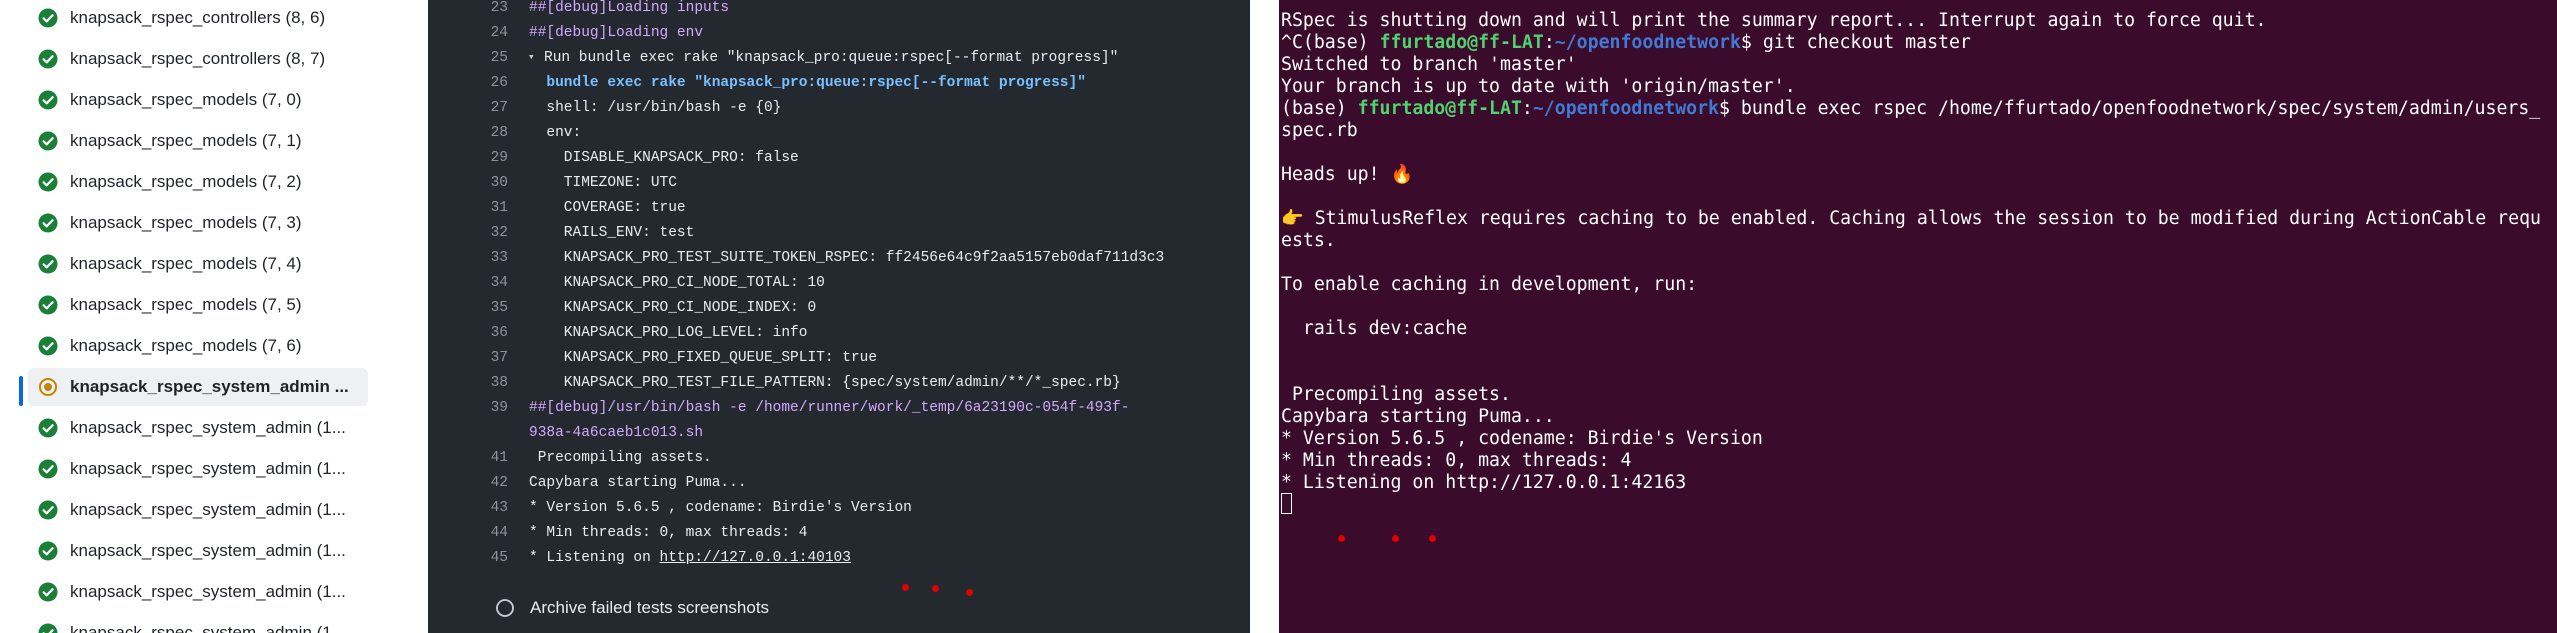 The image size is (2557, 633). What do you see at coordinates (668, 333) in the screenshot?
I see `log-text: KNAPSACK_PRO_LOG_LEVEL: info` at bounding box center [668, 333].